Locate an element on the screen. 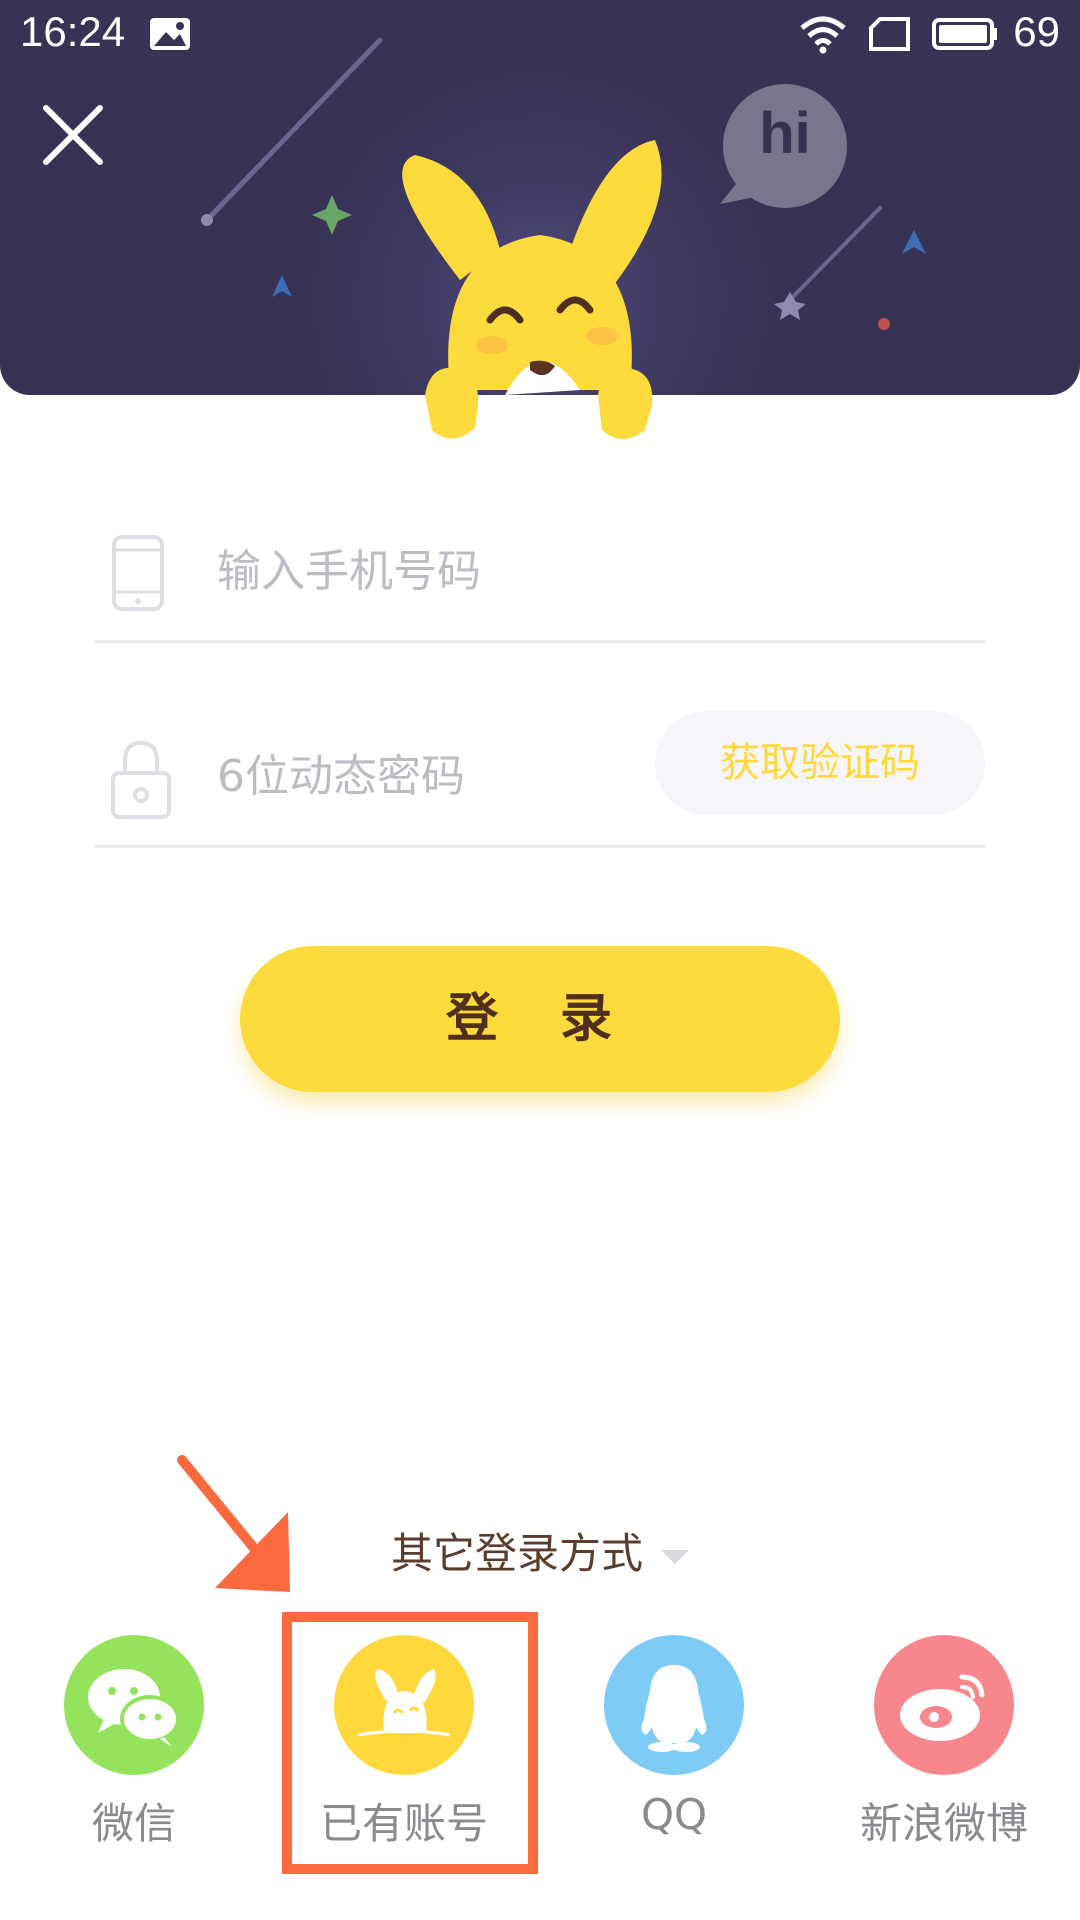  phone-row is located at coordinates (540, 576).